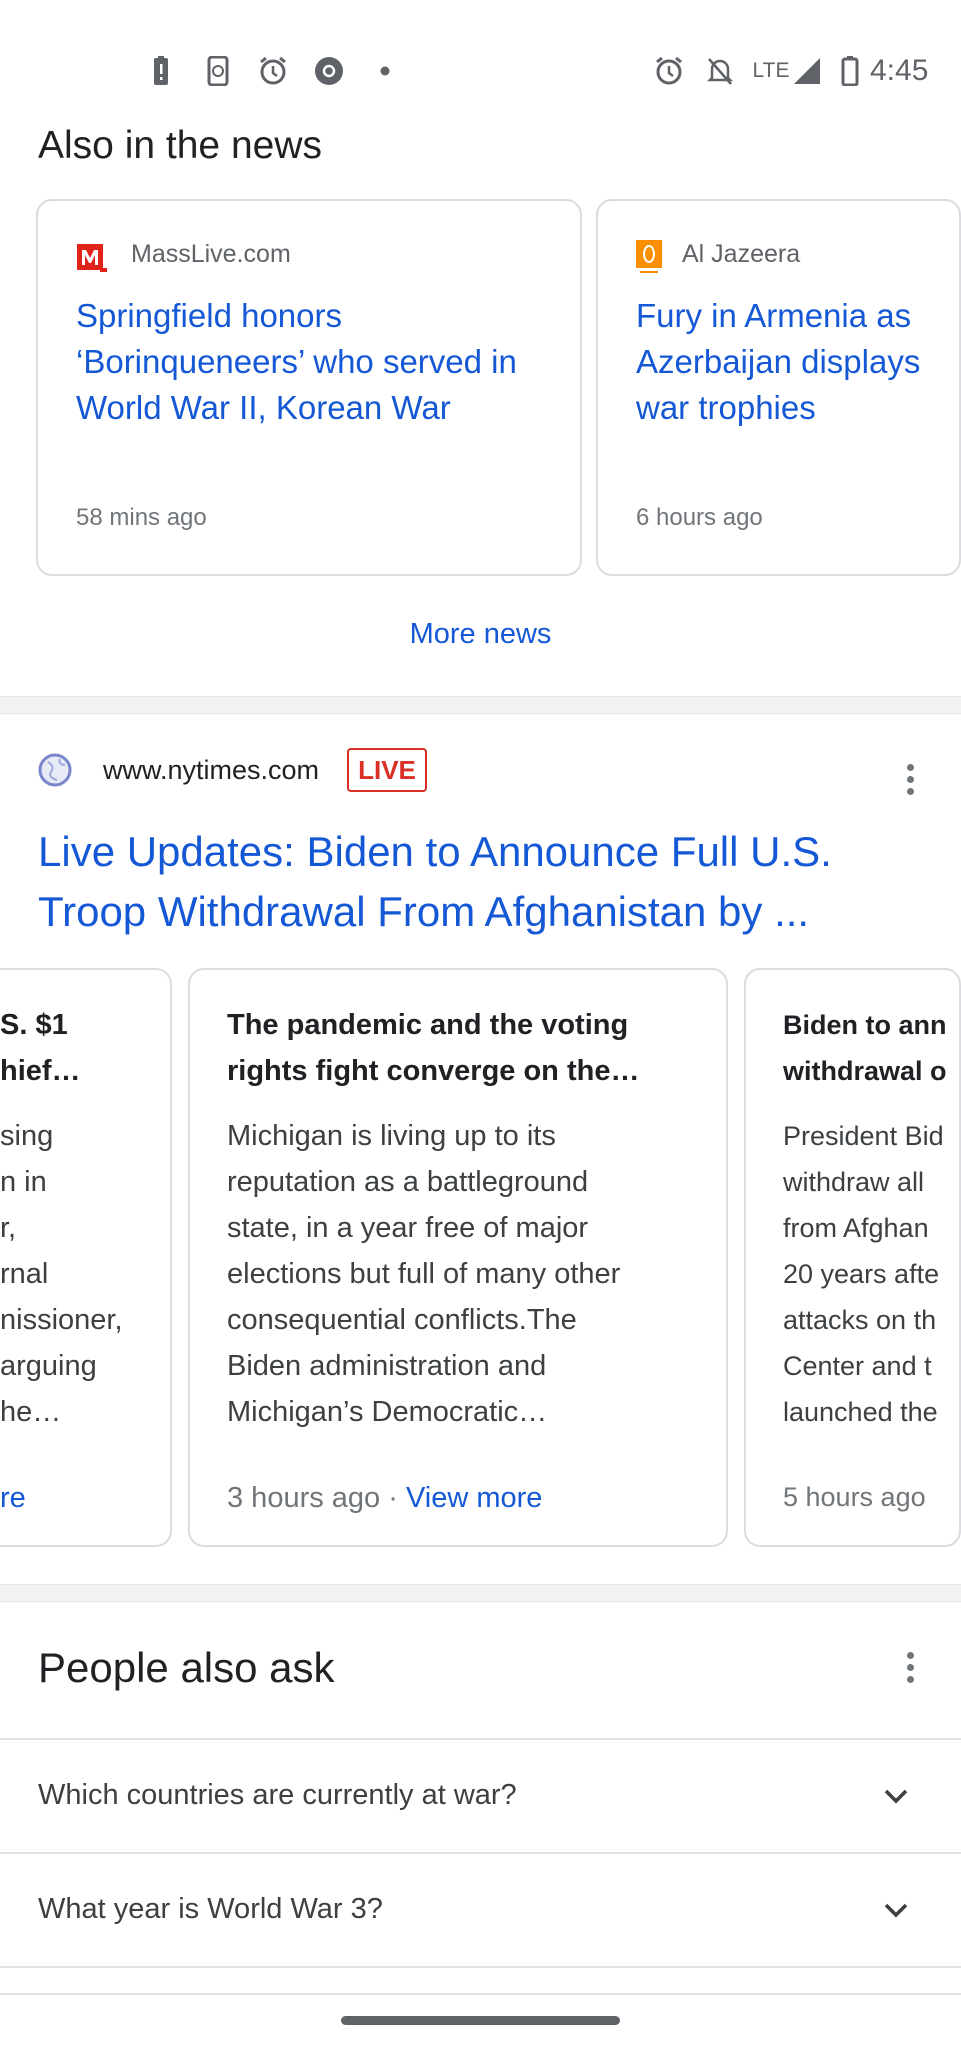 The image size is (961, 2048). Describe the element at coordinates (807, 71) in the screenshot. I see `cell-signal-icon` at that location.